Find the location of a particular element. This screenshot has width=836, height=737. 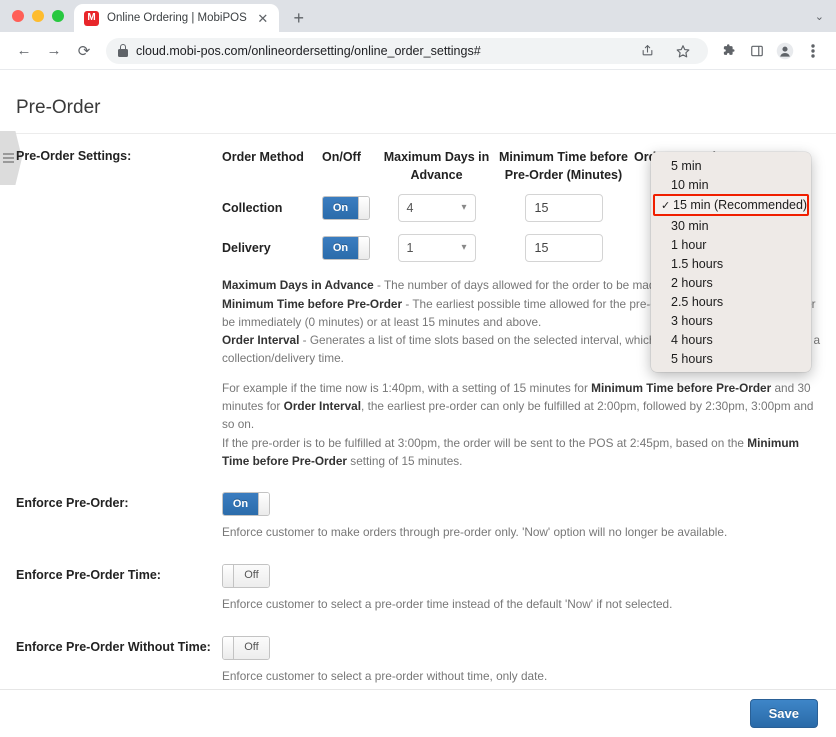

delivery-min-time-input: 15 is located at coordinates (563, 248).